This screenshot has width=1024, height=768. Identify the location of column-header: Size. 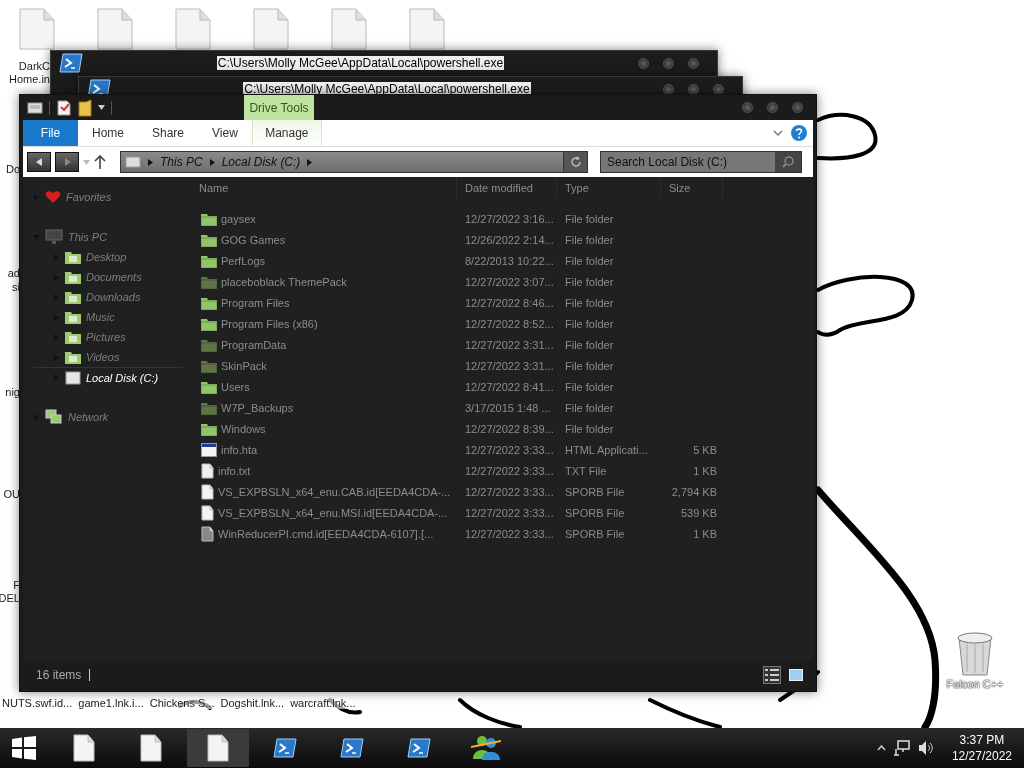
(692, 188).